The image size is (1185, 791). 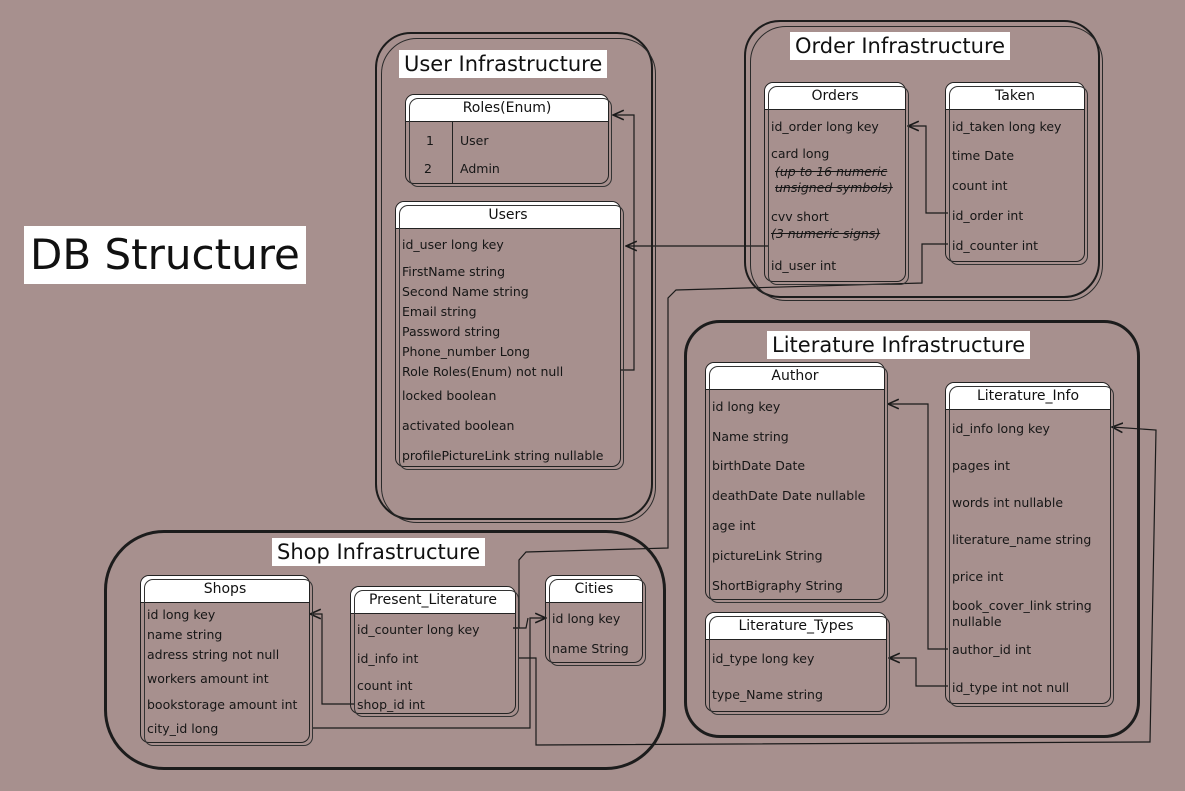 What do you see at coordinates (590, 648) in the screenshot?
I see `cities-field: name String` at bounding box center [590, 648].